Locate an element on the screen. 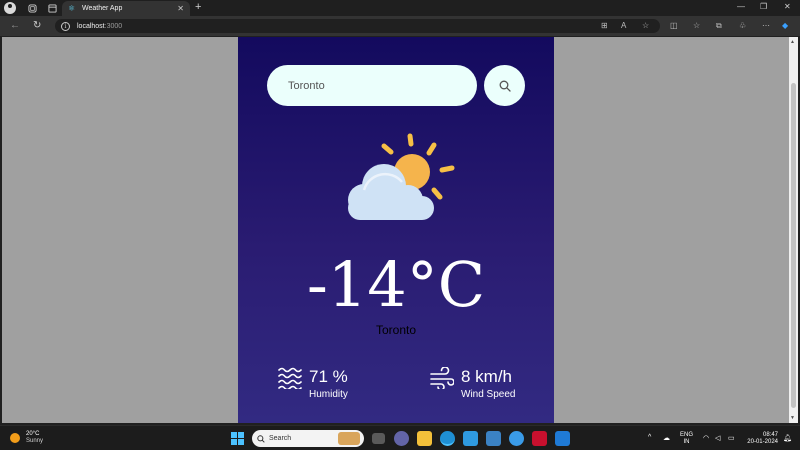 This screenshot has width=800, height=450. teams-chat-icon is located at coordinates (401, 438).